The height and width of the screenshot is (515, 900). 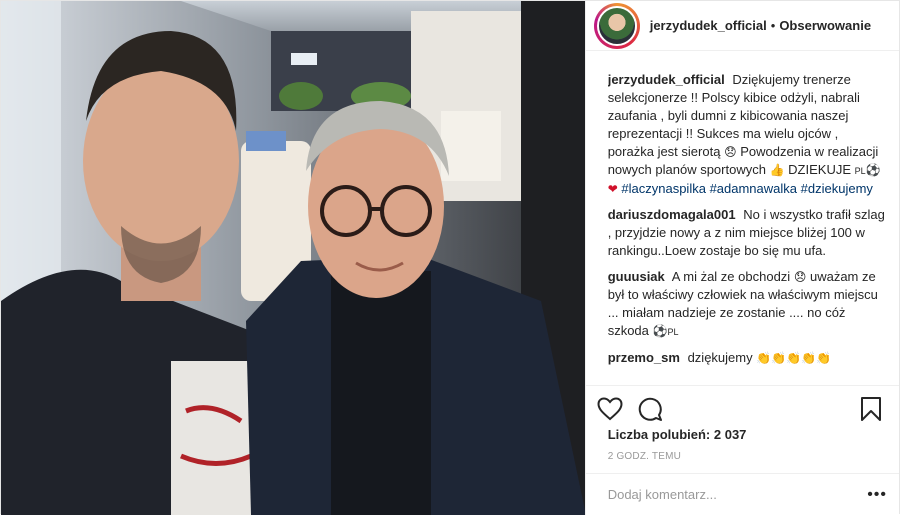 What do you see at coordinates (877, 495) in the screenshot?
I see `more-options-icon: •••` at bounding box center [877, 495].